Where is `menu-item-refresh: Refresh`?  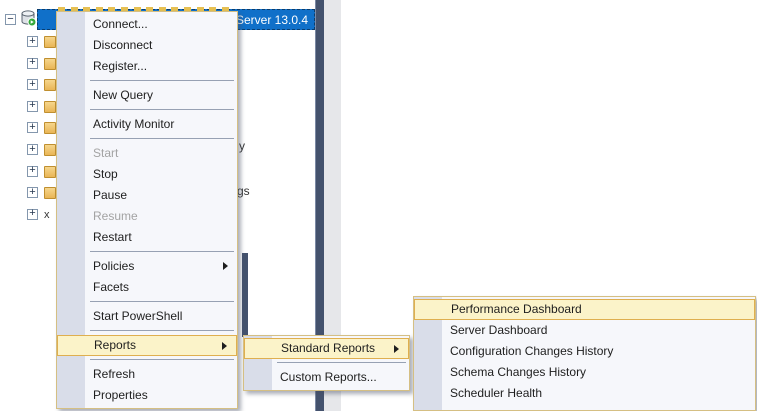 menu-item-refresh: Refresh is located at coordinates (147, 374).